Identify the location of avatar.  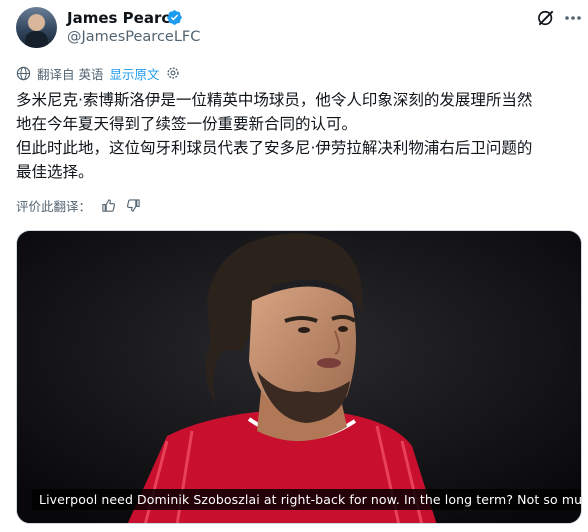
(36, 27).